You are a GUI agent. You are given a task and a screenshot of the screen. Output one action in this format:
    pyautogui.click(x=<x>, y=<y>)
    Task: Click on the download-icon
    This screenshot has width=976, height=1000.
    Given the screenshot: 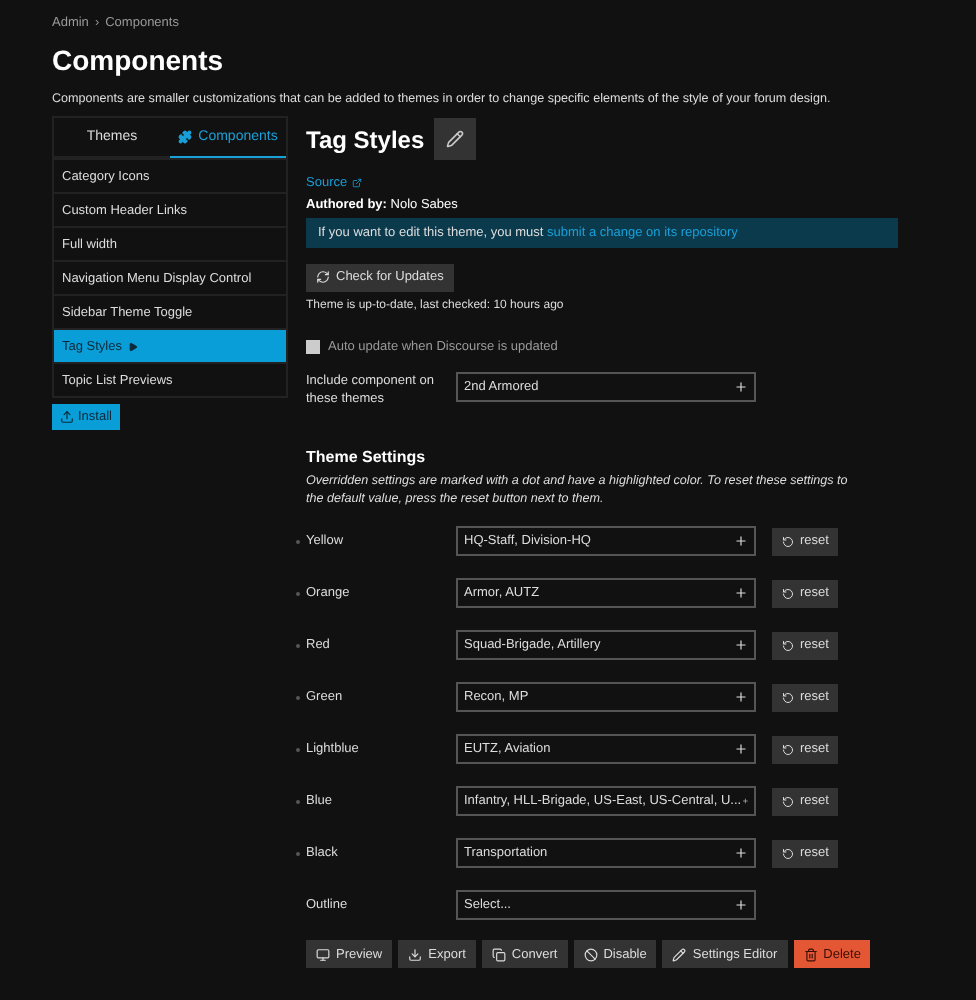 What is the action you would take?
    pyautogui.click(x=415, y=954)
    